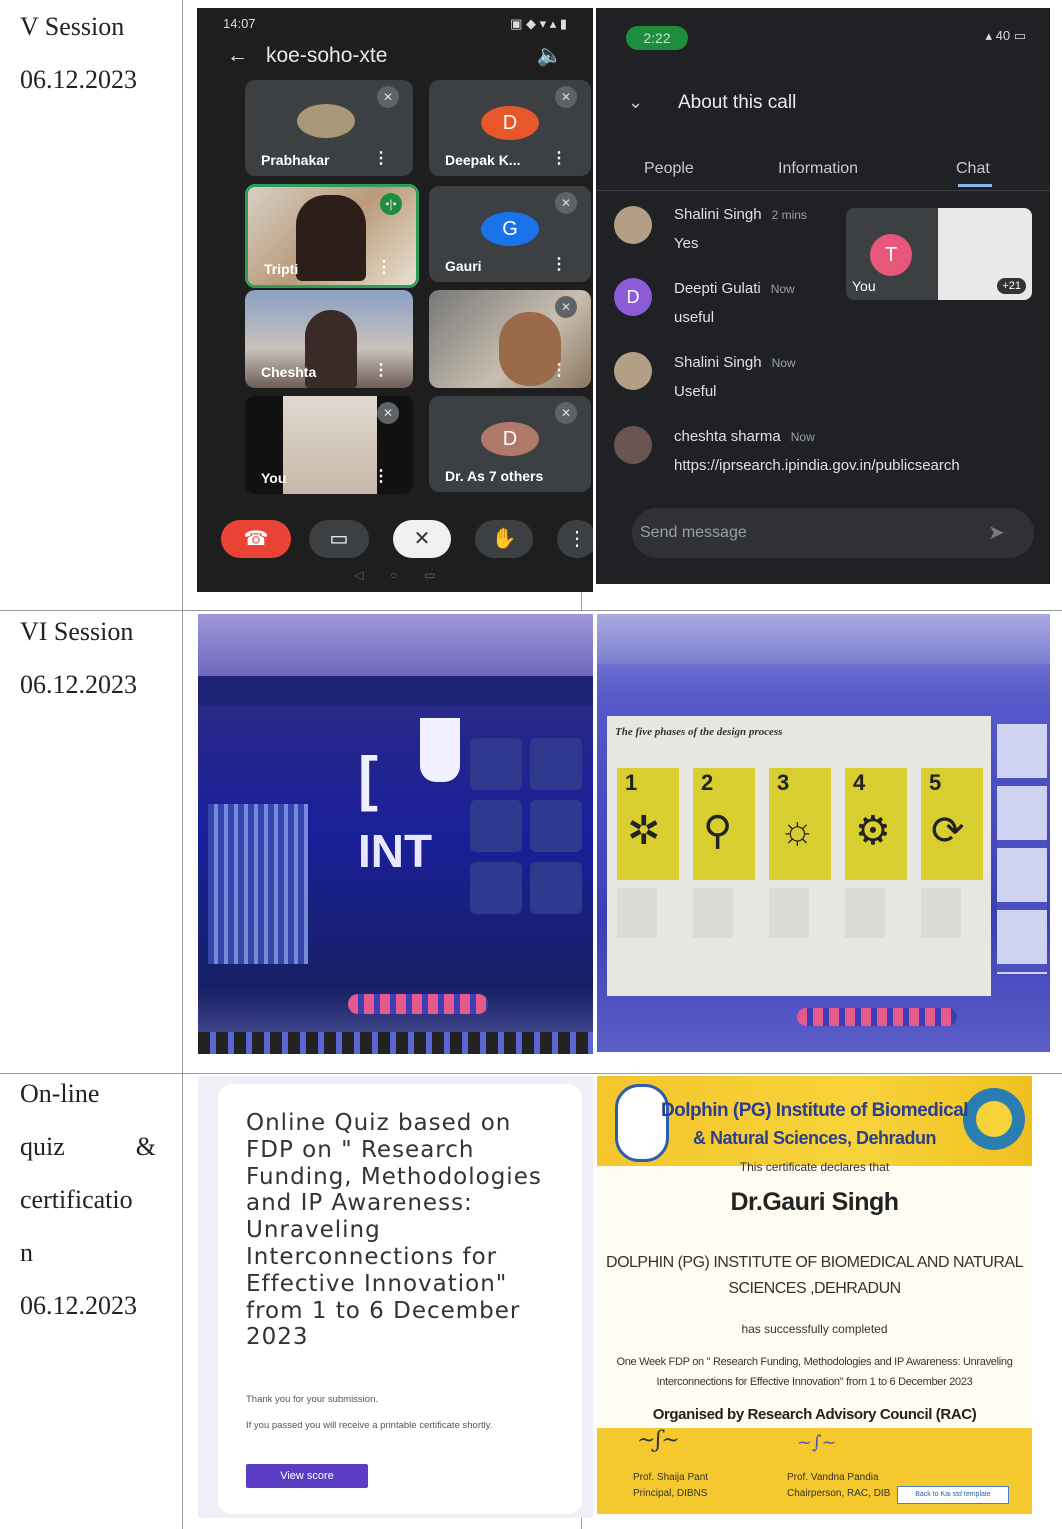  I want to click on sender: Deepti Gulati, so click(717, 288).